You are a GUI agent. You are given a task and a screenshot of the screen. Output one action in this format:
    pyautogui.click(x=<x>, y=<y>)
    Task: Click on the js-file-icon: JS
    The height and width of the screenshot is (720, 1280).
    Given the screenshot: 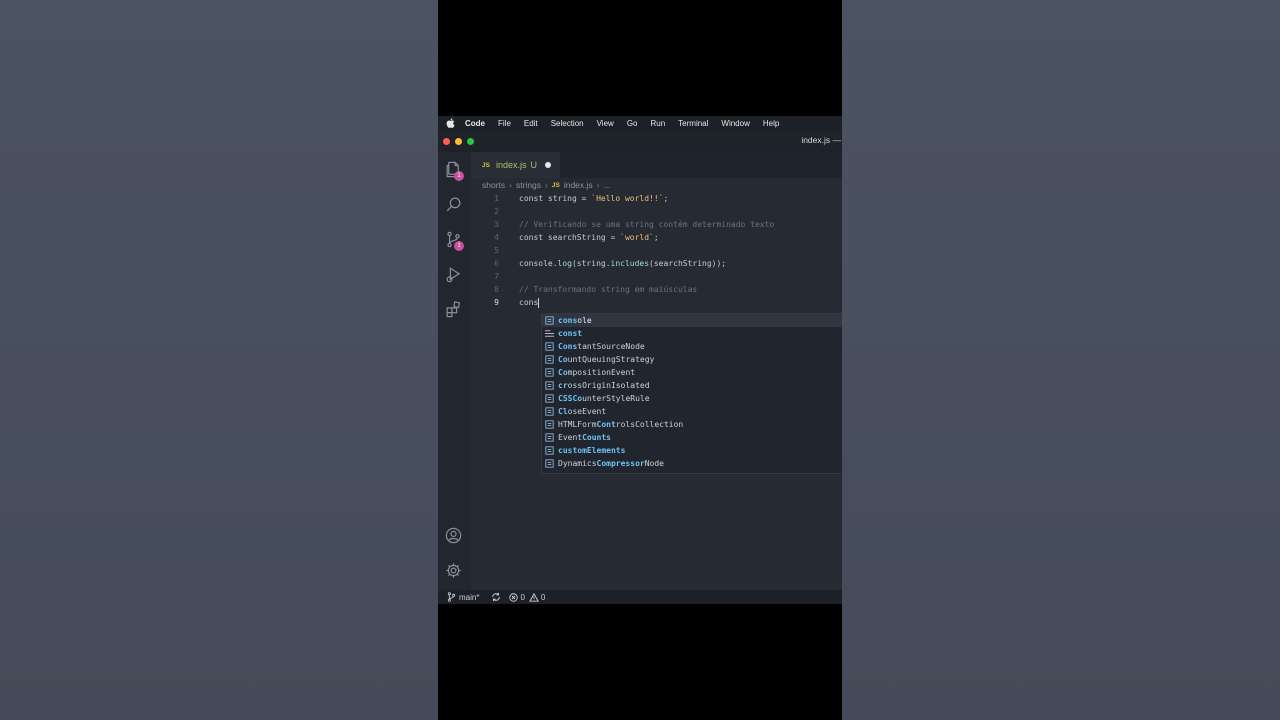 What is the action you would take?
    pyautogui.click(x=555, y=185)
    